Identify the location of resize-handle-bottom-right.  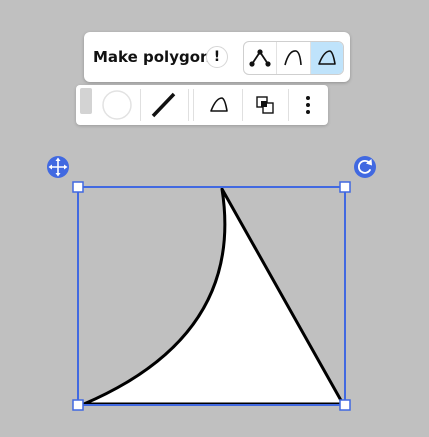
(345, 405).